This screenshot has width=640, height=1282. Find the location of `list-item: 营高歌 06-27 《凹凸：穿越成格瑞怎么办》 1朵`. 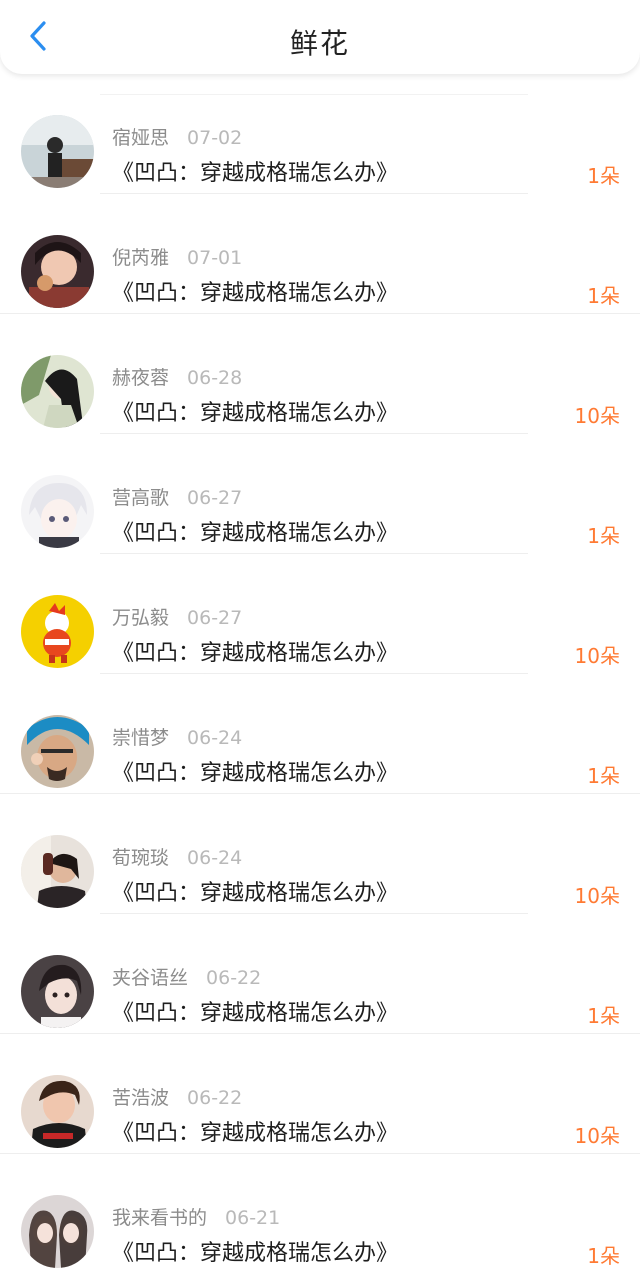

list-item: 营高歌 06-27 《凹凸：穿越成格瑞怎么办》 1朵 is located at coordinates (320, 494).